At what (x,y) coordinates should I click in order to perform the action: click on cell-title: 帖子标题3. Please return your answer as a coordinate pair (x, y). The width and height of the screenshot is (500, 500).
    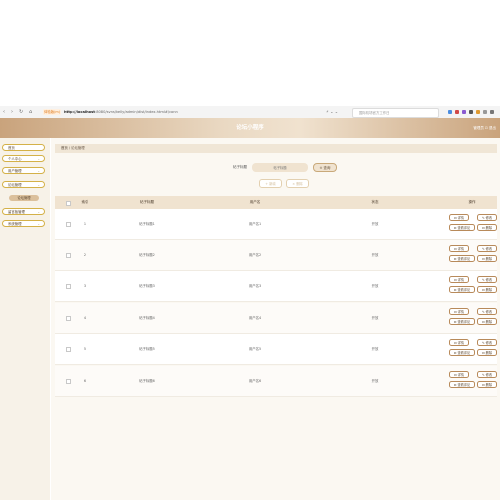
    Looking at the image, I should click on (147, 286).